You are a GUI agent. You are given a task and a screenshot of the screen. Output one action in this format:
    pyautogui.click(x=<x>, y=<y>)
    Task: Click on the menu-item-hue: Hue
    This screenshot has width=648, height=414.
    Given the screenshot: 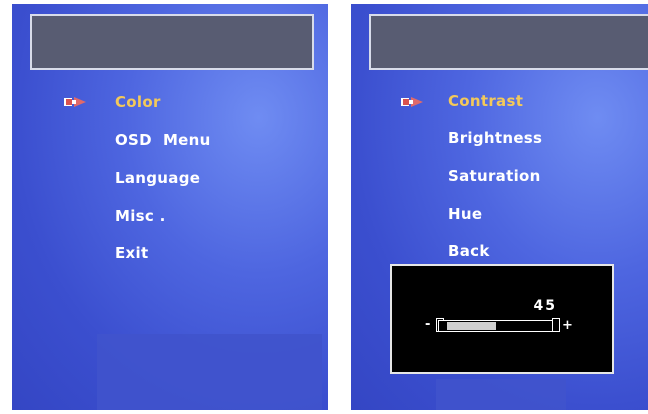 What is the action you would take?
    pyautogui.click(x=465, y=214)
    